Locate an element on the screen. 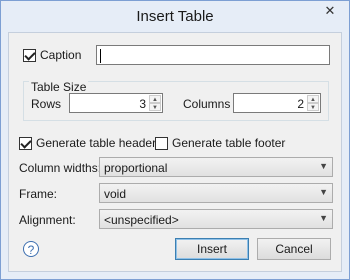  cancel-button: Cancel is located at coordinates (294, 249).